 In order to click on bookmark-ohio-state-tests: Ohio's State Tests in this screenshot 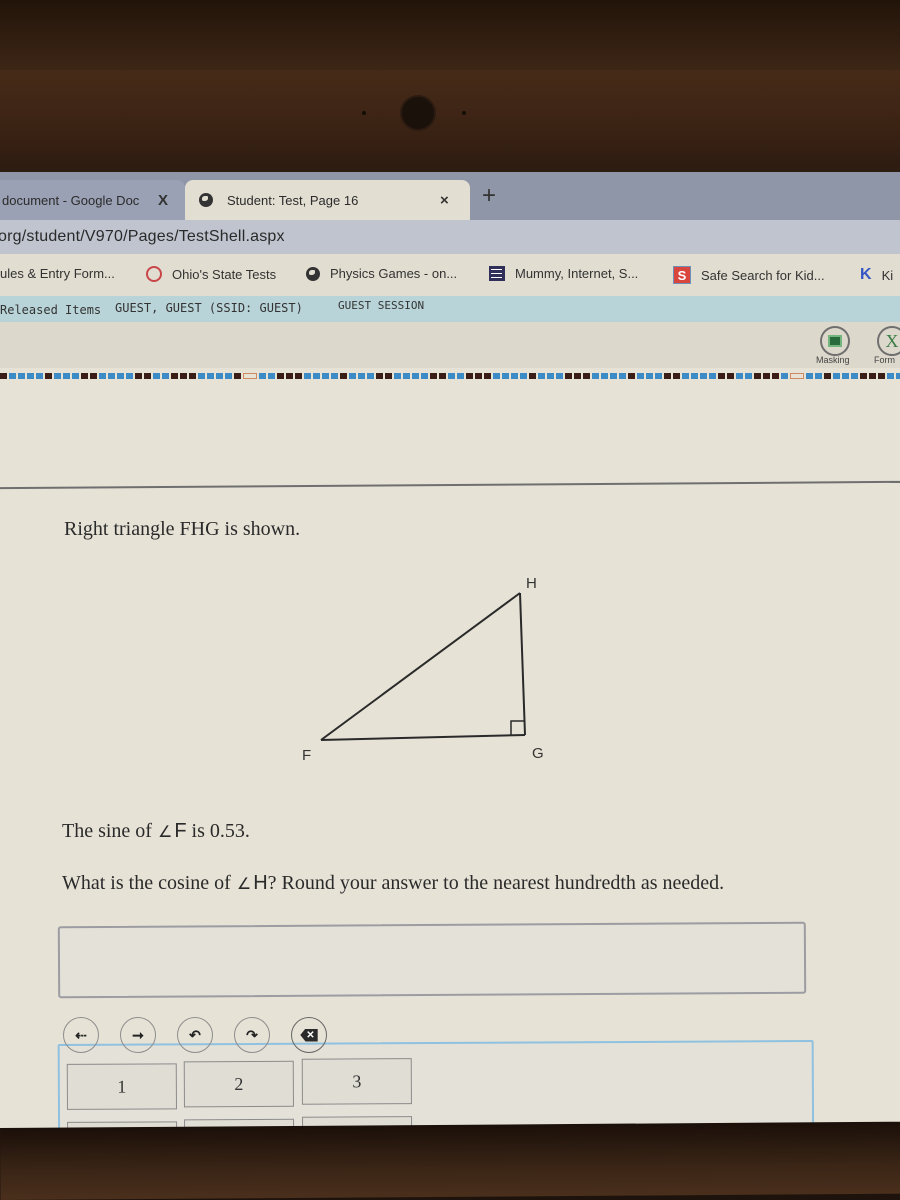, I will do `click(211, 274)`.